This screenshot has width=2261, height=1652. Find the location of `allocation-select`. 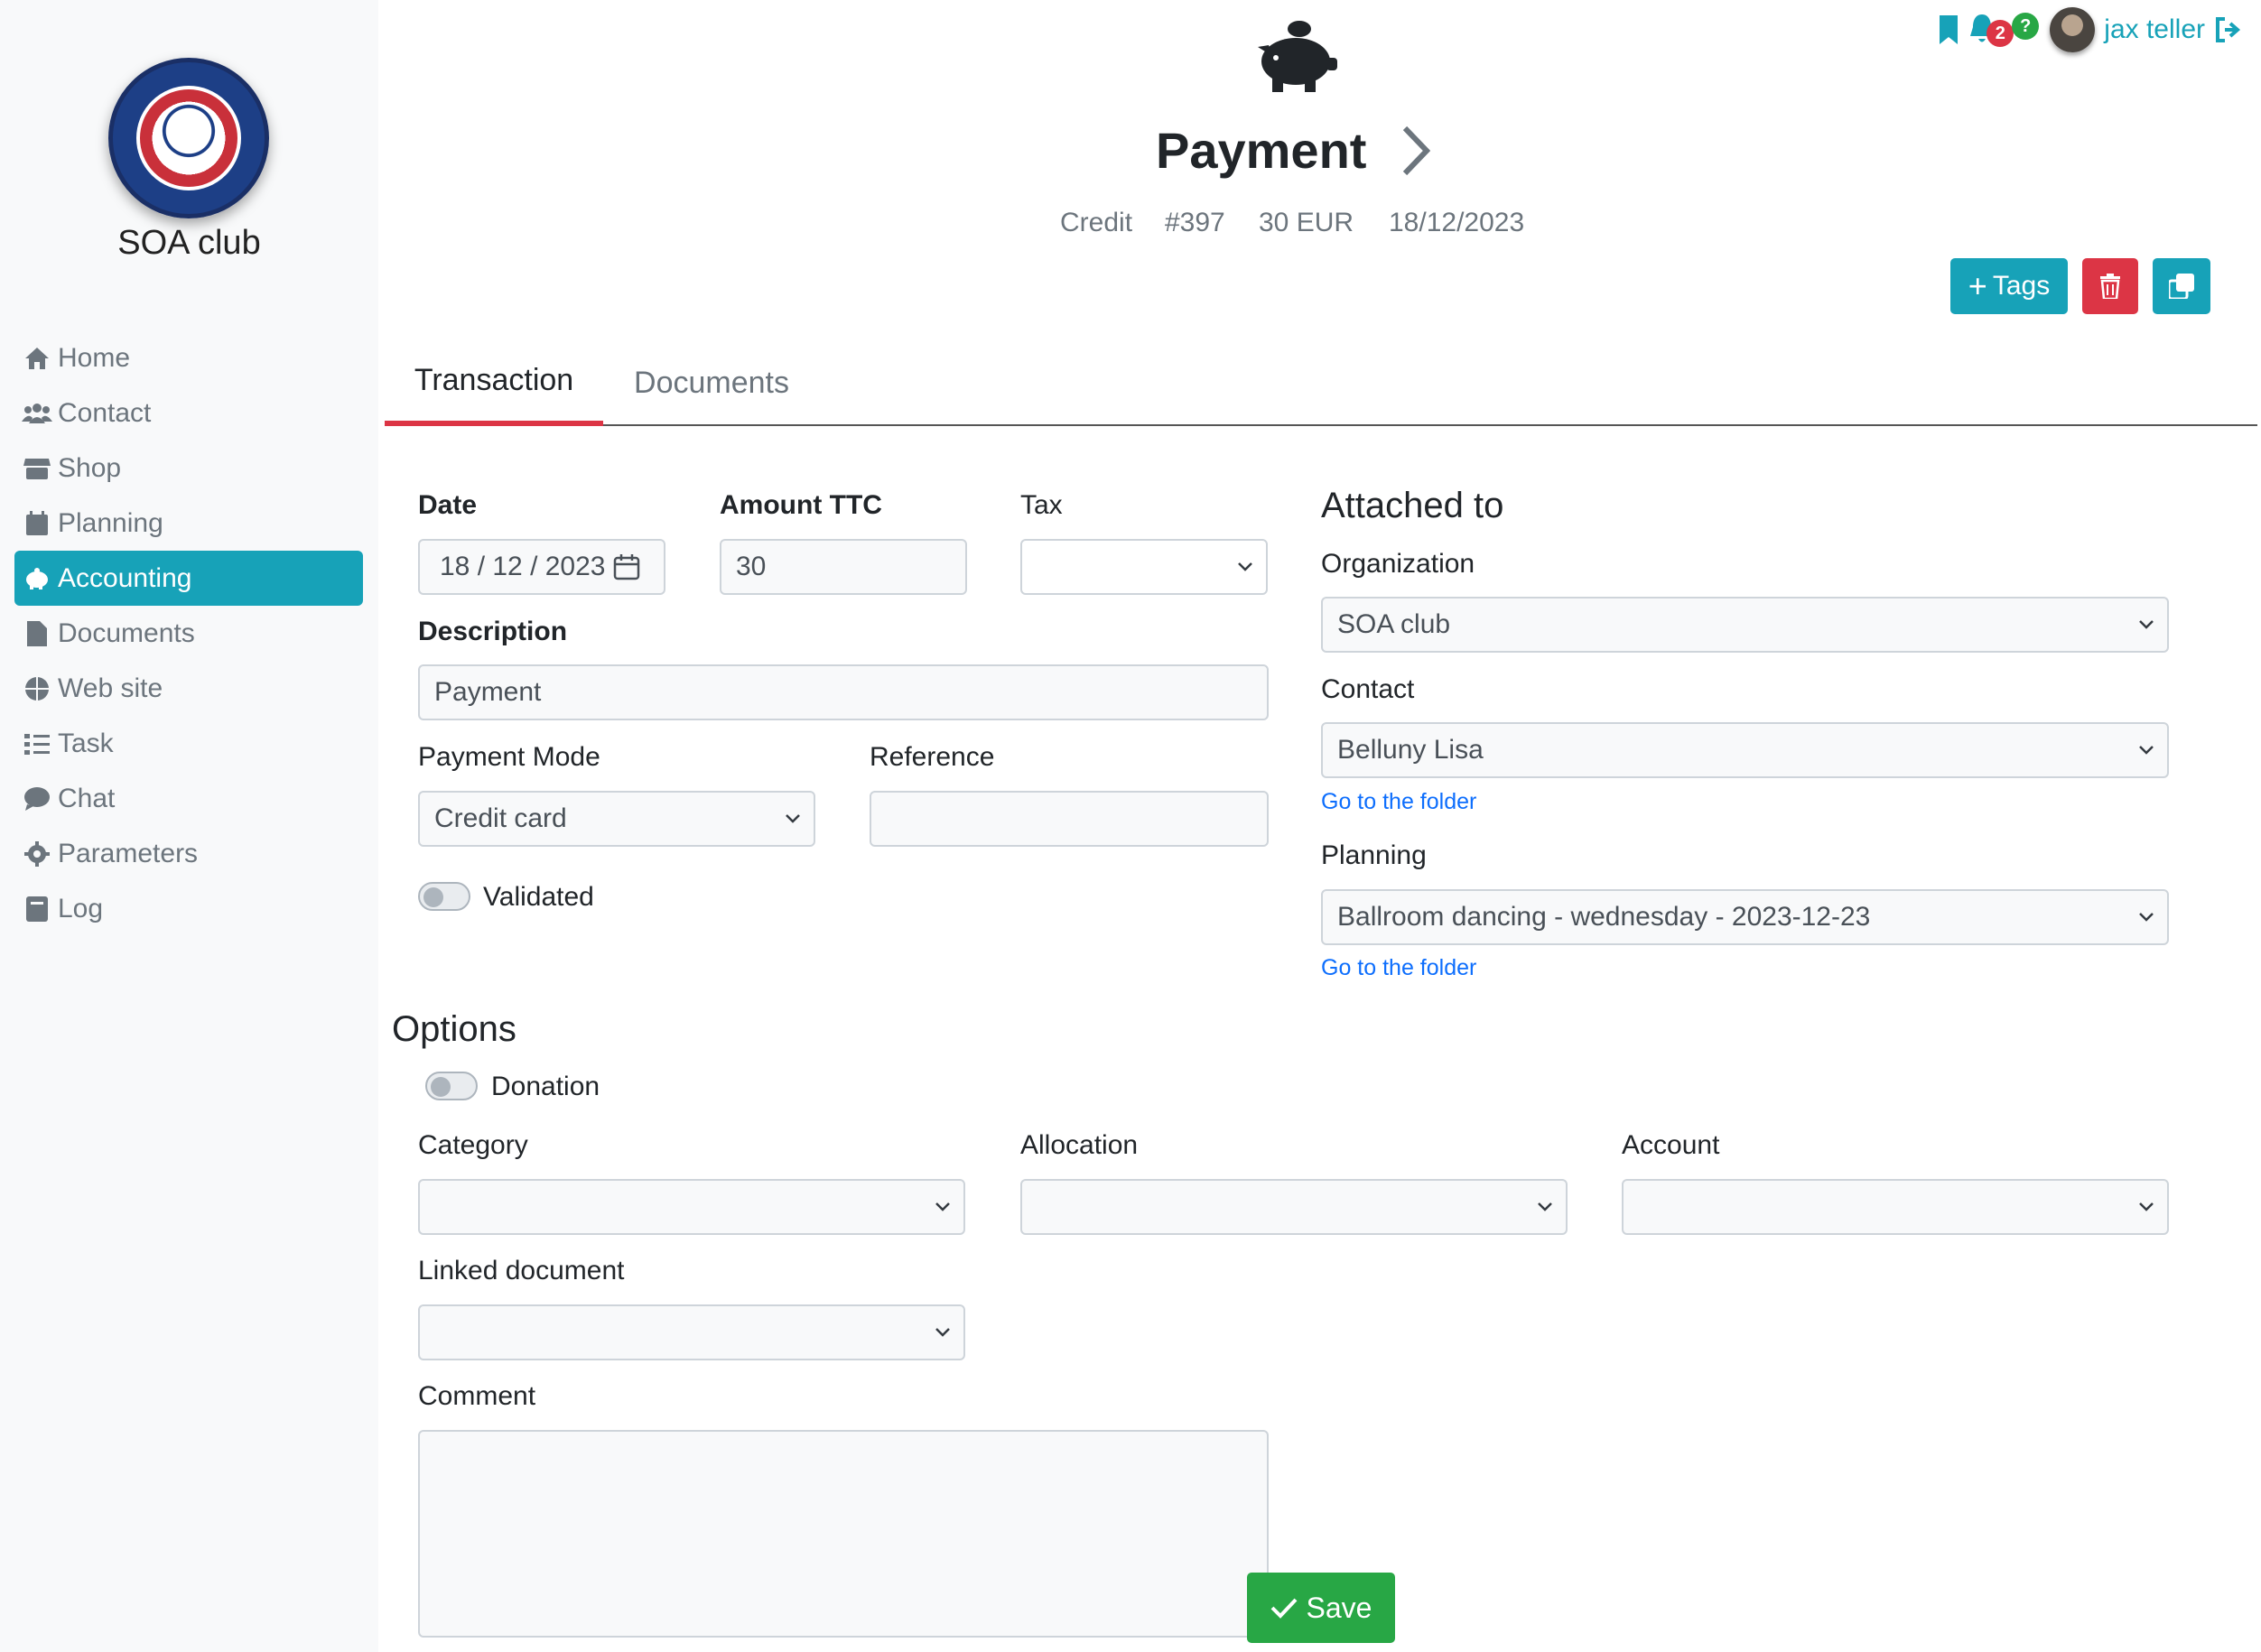

allocation-select is located at coordinates (1294, 1207).